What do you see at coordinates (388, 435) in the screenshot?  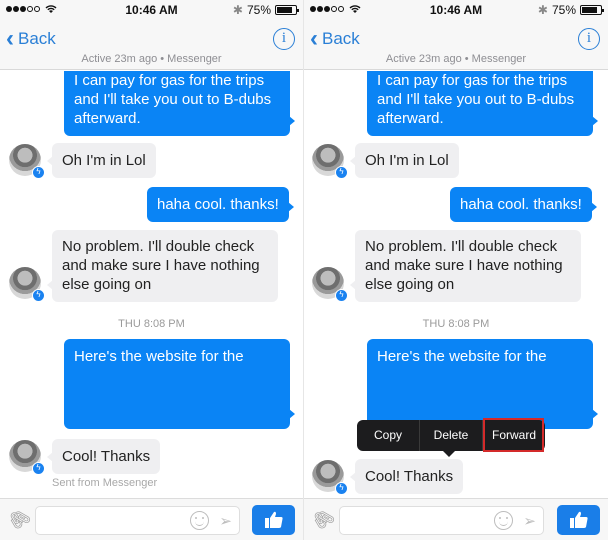 I see `copy-menu-item: Copy` at bounding box center [388, 435].